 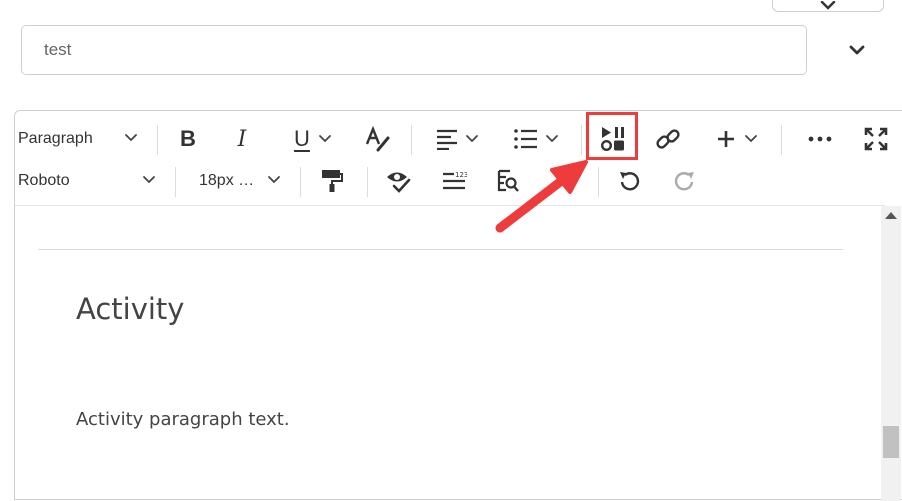 I want to click on toolbar-row-1: Paragraph B I U, so click(x=458, y=139).